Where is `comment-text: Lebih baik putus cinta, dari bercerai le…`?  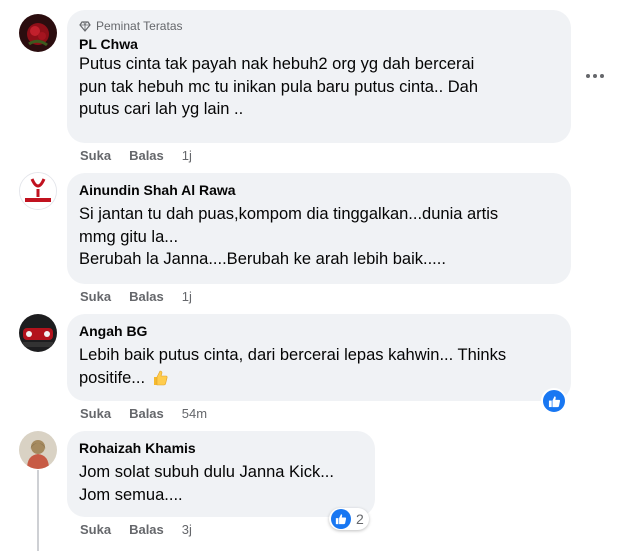
comment-text: Lebih baik putus cinta, dari bercerai le… is located at coordinates (319, 366).